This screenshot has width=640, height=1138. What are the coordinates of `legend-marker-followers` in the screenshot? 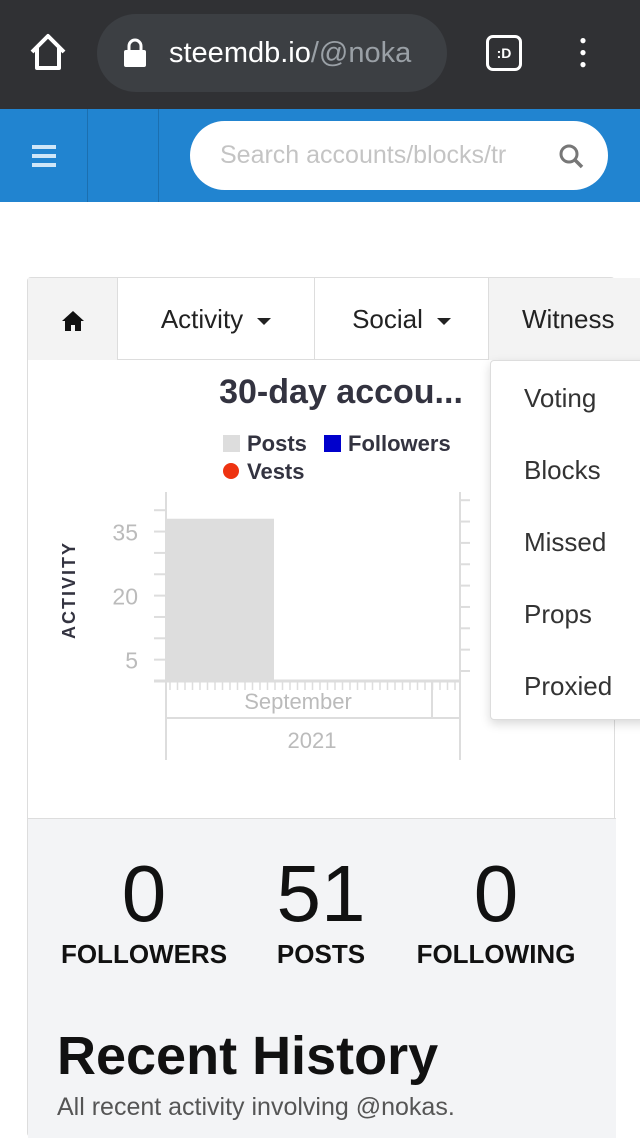 It's located at (332, 443).